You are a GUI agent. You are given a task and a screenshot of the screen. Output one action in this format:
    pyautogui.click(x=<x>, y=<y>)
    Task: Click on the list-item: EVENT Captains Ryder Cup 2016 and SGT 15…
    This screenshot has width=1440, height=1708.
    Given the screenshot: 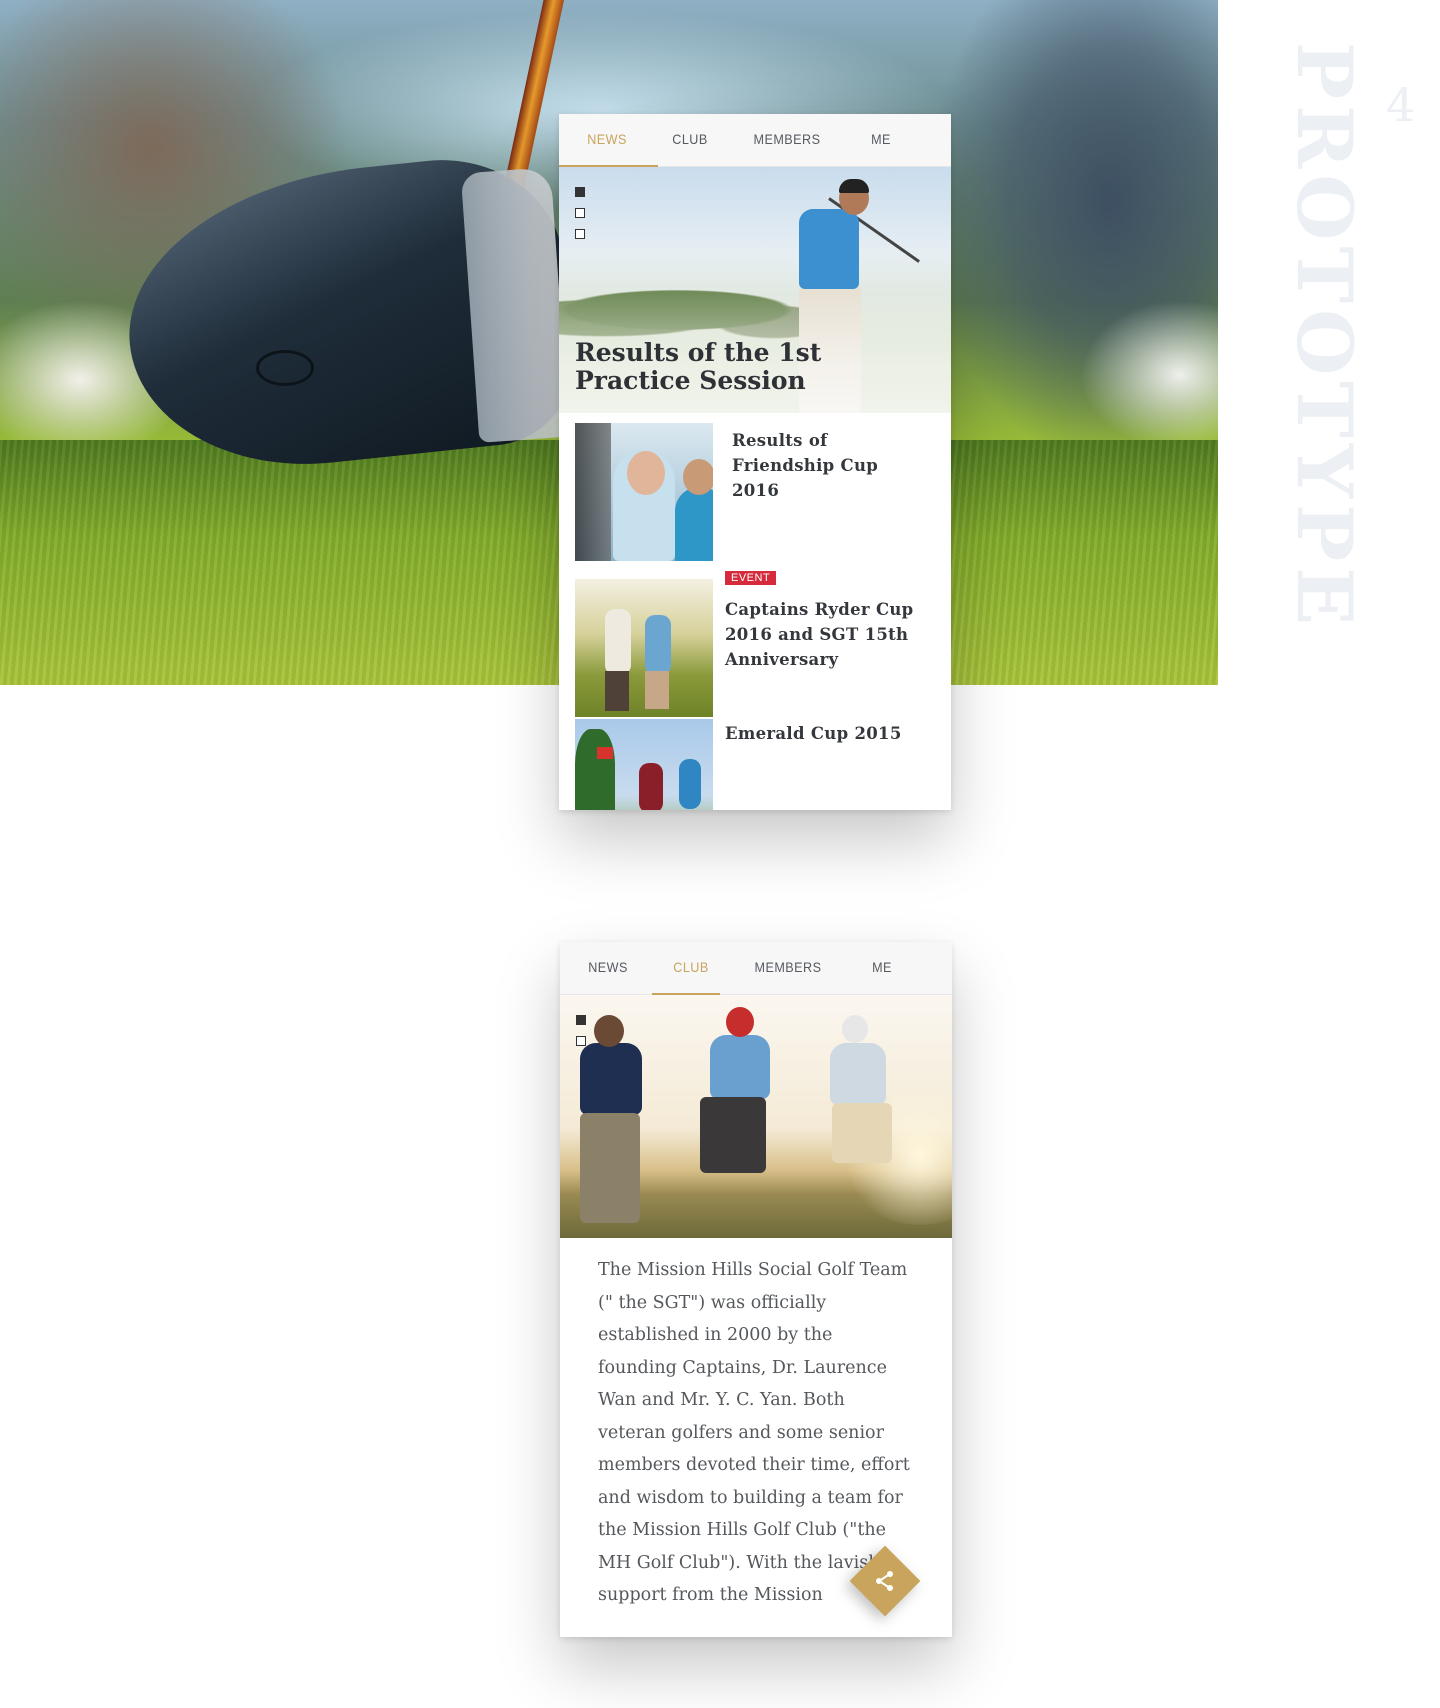 What is the action you would take?
    pyautogui.click(x=755, y=644)
    